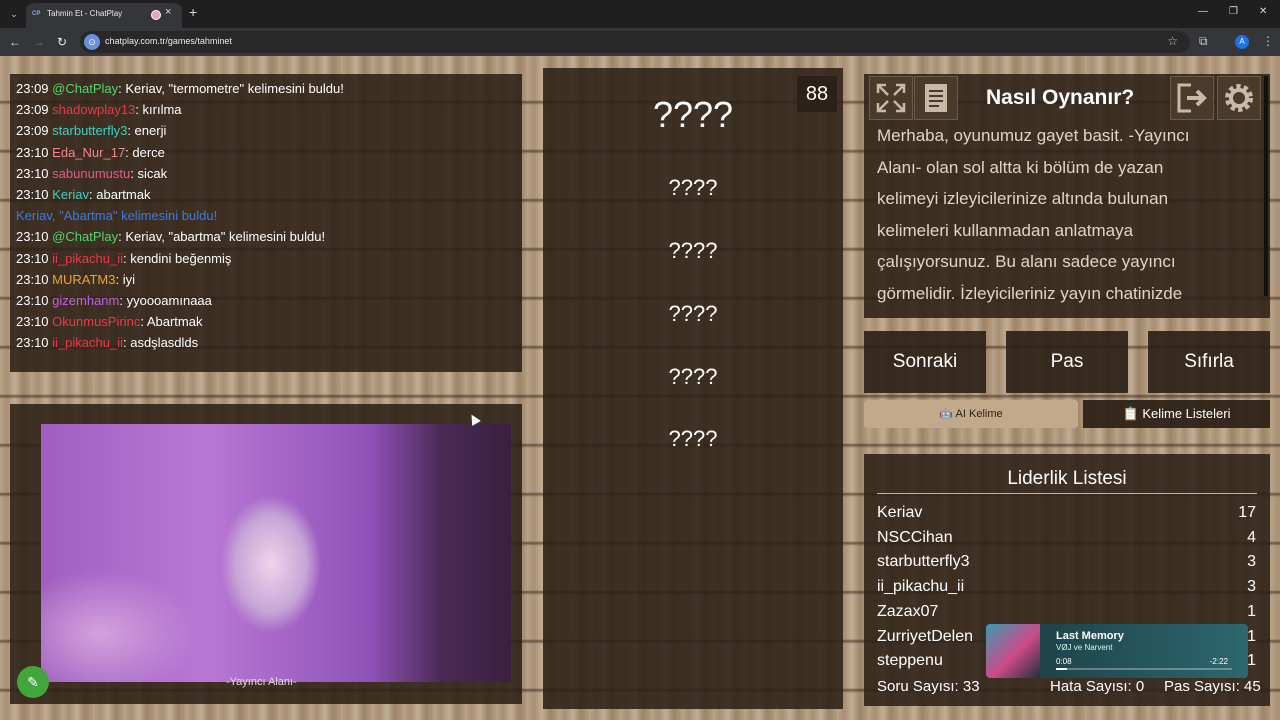 Image resolution: width=1280 pixels, height=720 pixels. I want to click on url-text: chatplay.com.tr/games/tahminet, so click(168, 41).